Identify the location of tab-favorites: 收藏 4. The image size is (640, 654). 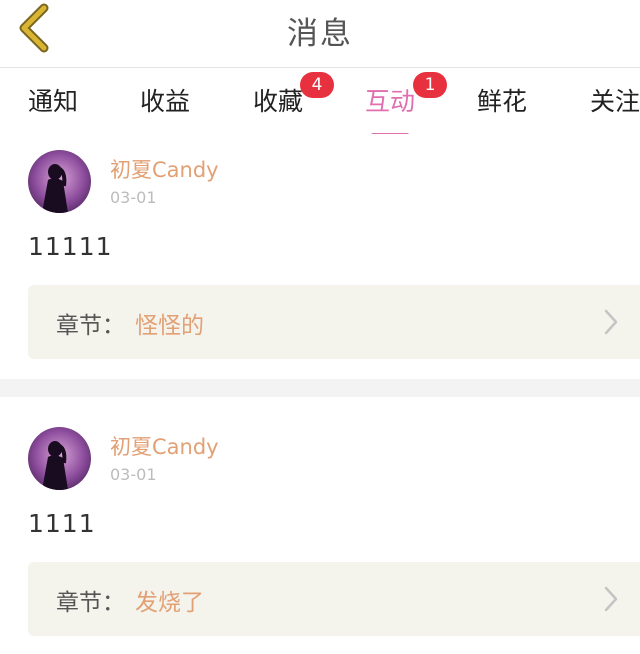
(293, 95).